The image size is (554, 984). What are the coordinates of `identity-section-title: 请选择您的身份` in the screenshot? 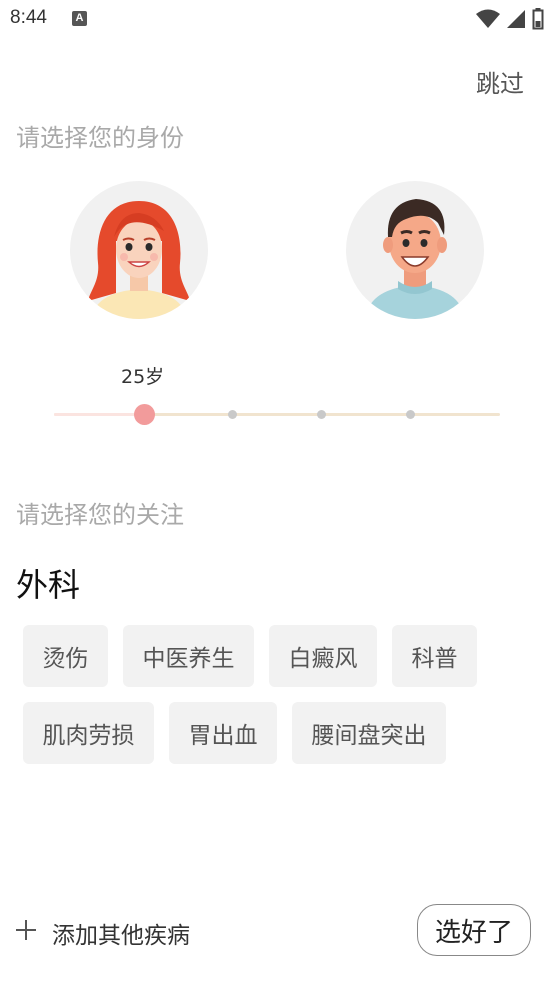 It's located at (100, 138).